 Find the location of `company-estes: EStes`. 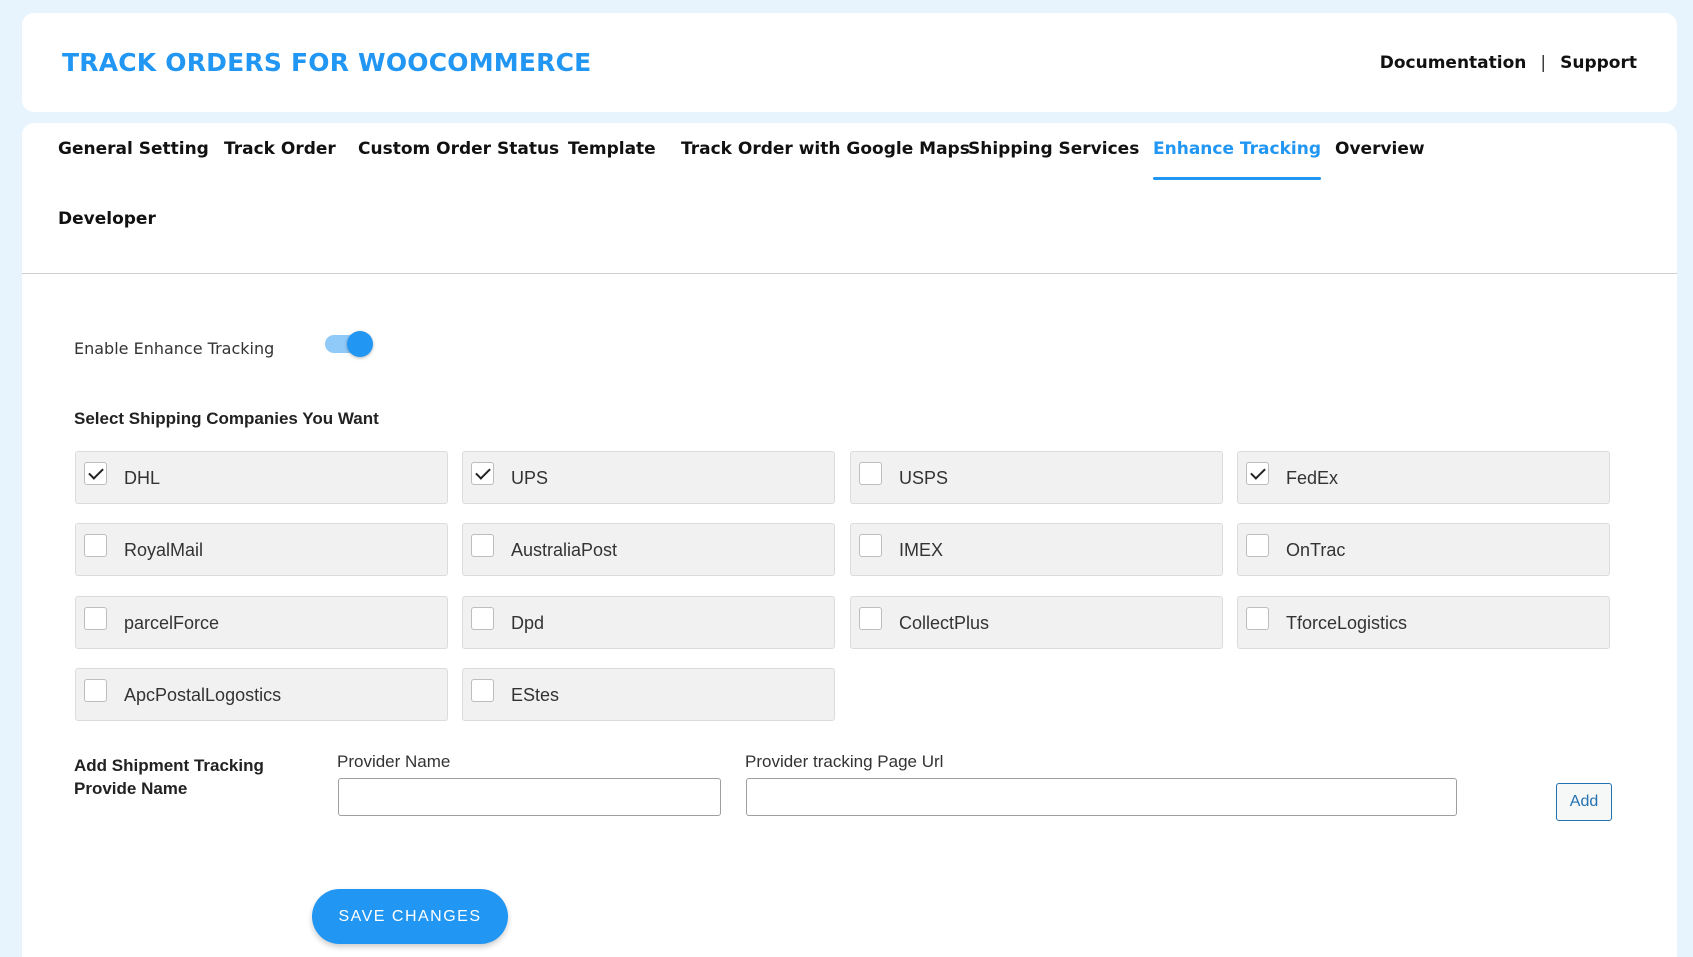

company-estes: EStes is located at coordinates (648, 694).